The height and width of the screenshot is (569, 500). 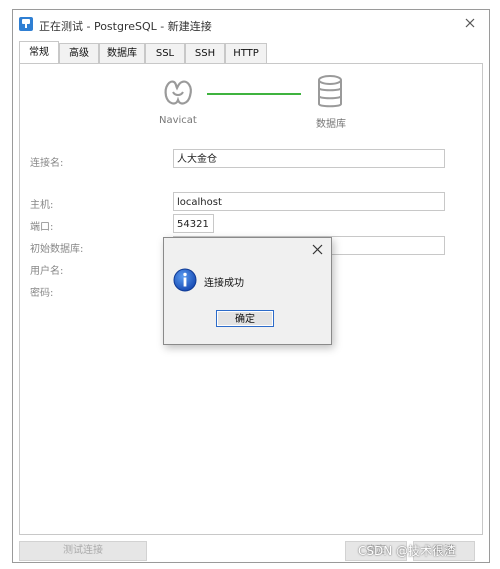 What do you see at coordinates (47, 163) in the screenshot?
I see `connection-name-label: 连接名:` at bounding box center [47, 163].